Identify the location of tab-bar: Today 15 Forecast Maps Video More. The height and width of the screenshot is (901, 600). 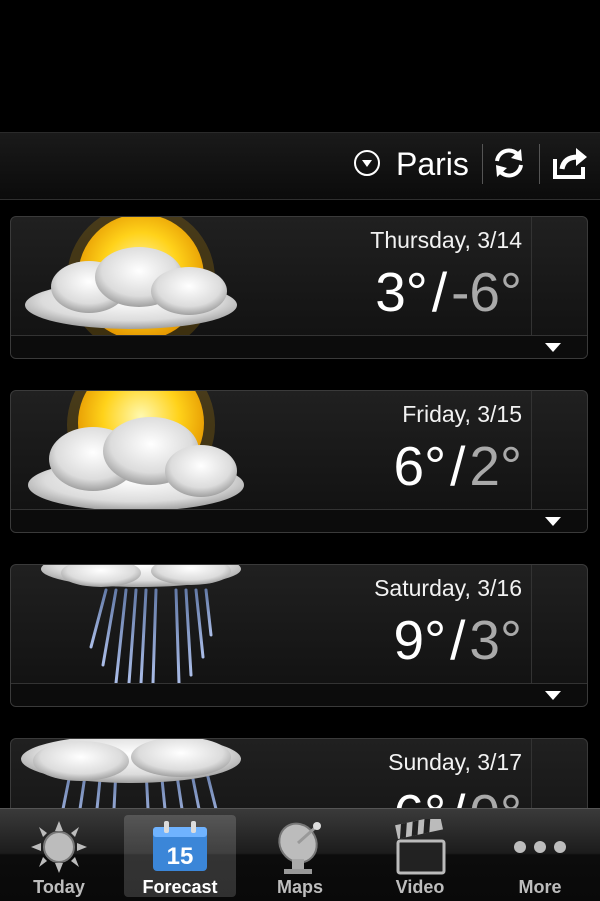
(300, 854).